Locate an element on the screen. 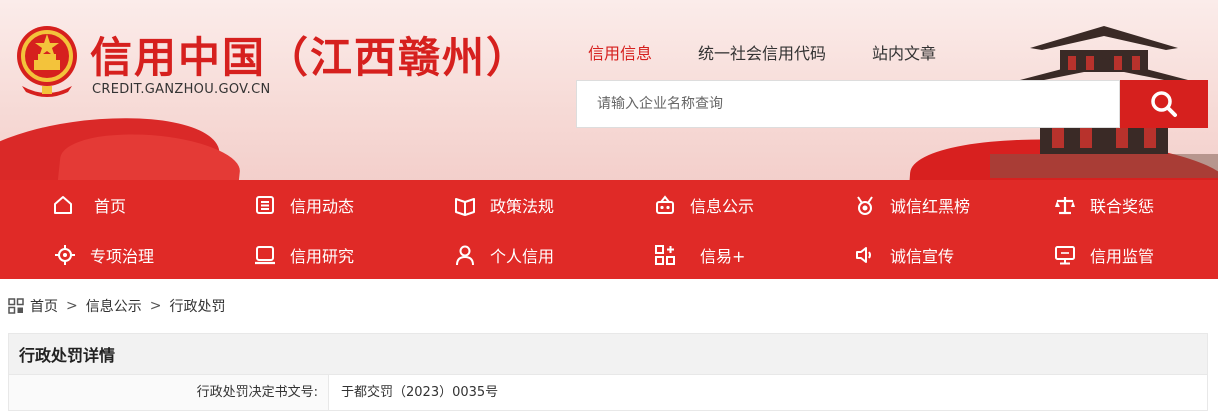 The image size is (1218, 417). breadcrumb-disclosure: 信息公示 is located at coordinates (114, 306).